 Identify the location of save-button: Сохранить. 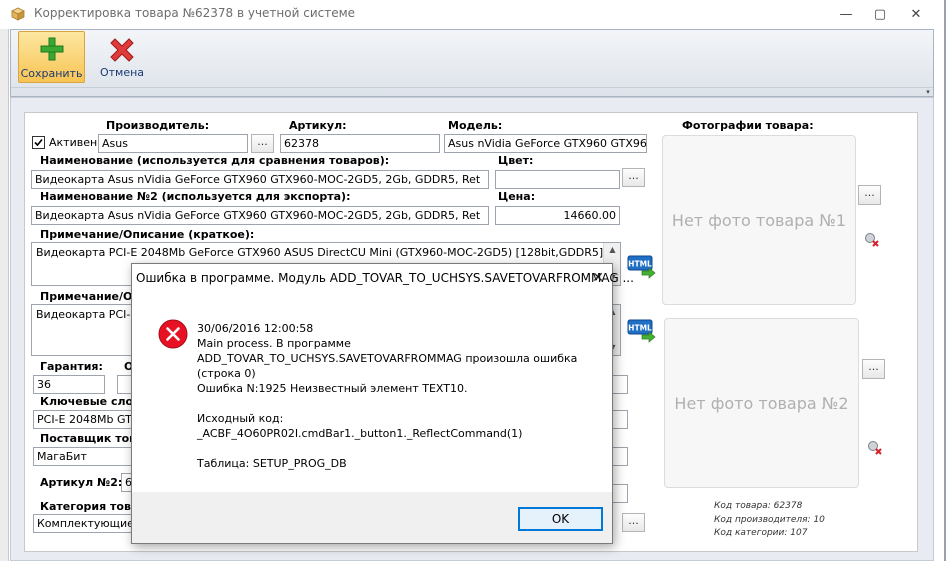
(51, 57).